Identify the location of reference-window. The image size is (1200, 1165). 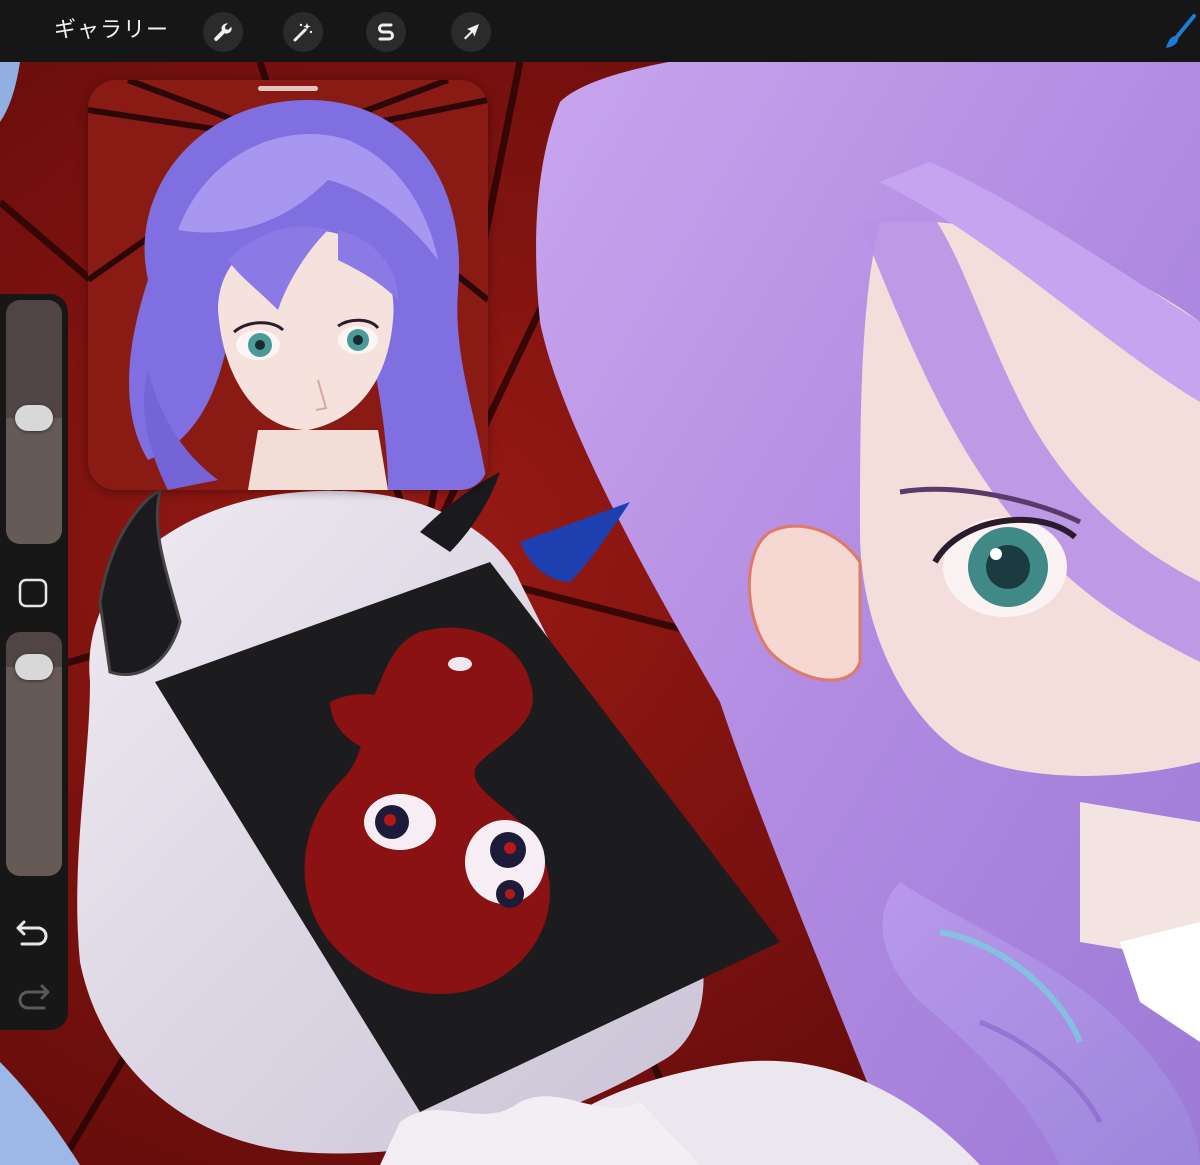
(288, 285).